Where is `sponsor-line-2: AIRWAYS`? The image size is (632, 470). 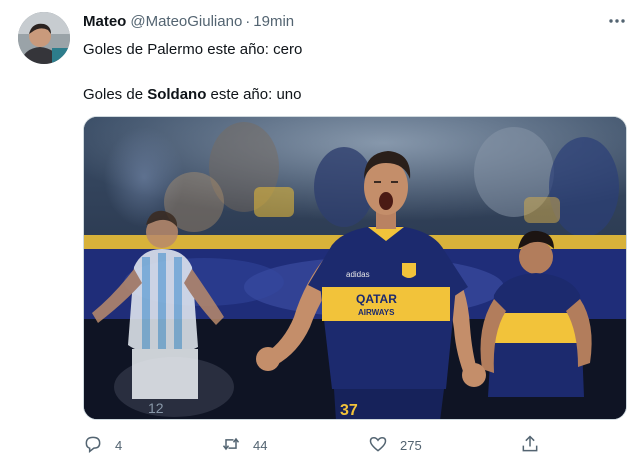 sponsor-line-2: AIRWAYS is located at coordinates (376, 312).